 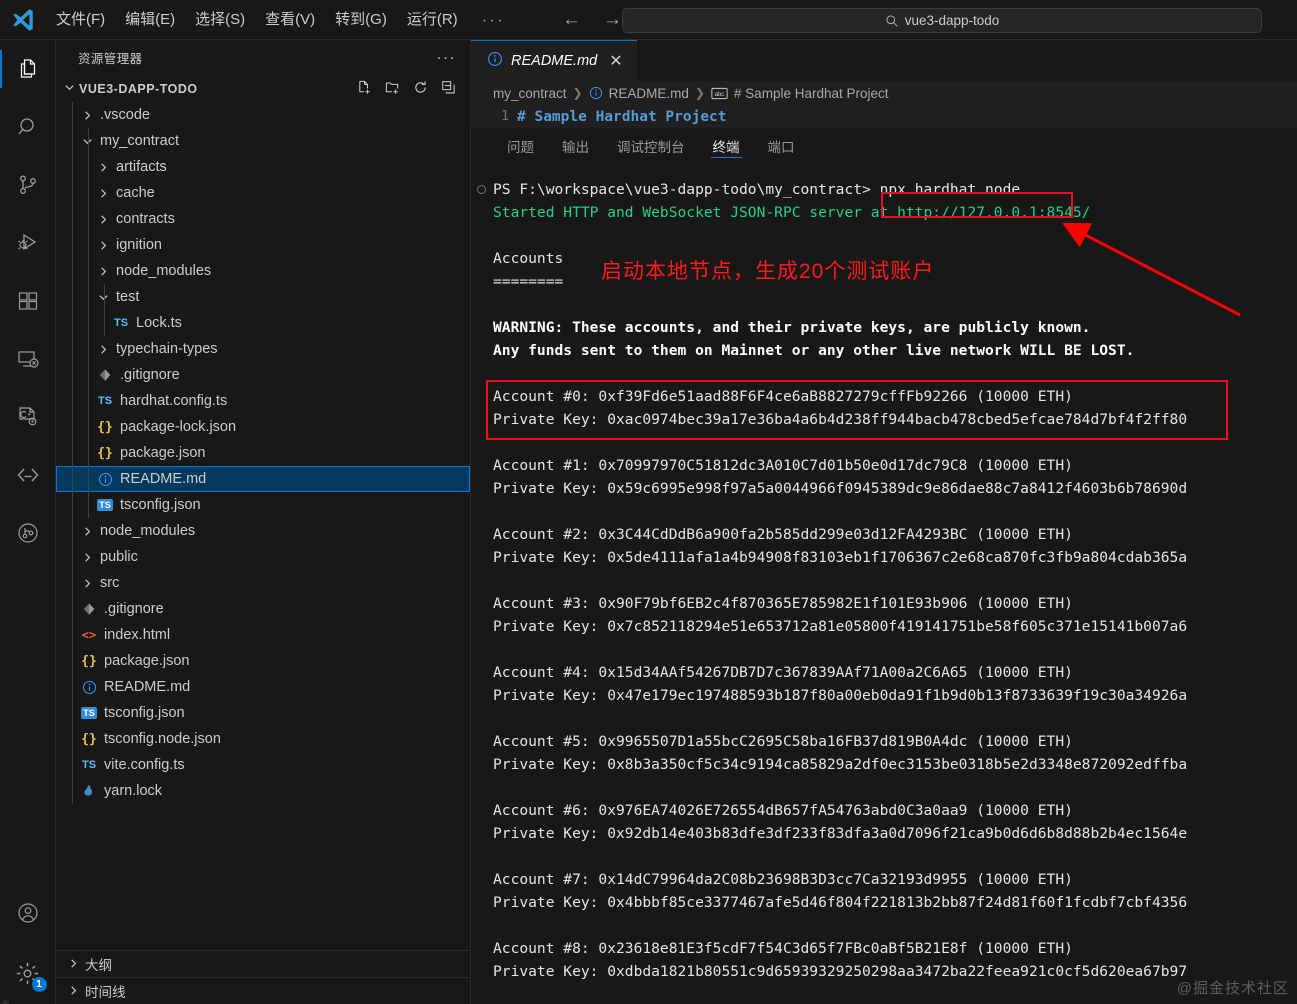 What do you see at coordinates (612, 20) in the screenshot?
I see `arrow-right-icon: →` at bounding box center [612, 20].